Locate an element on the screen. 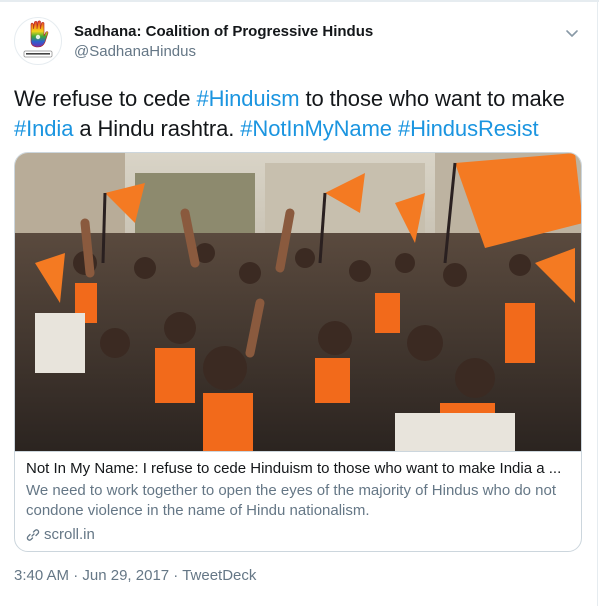 This screenshot has height=606, width=599. hashtag-link: #India is located at coordinates (43, 128).